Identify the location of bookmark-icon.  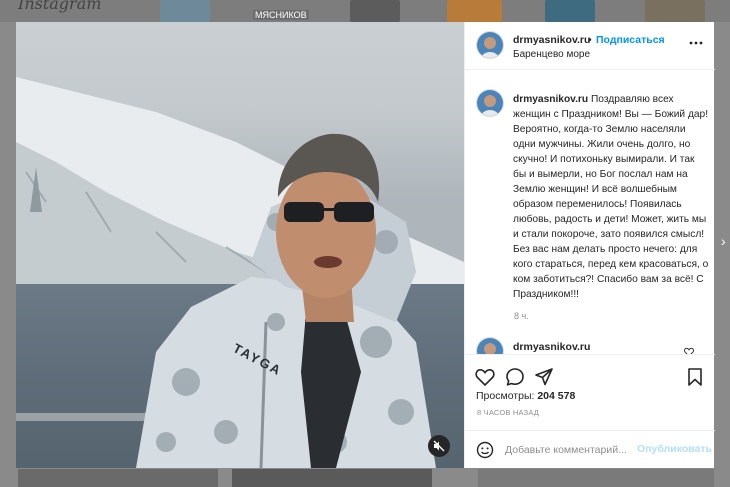
(695, 377).